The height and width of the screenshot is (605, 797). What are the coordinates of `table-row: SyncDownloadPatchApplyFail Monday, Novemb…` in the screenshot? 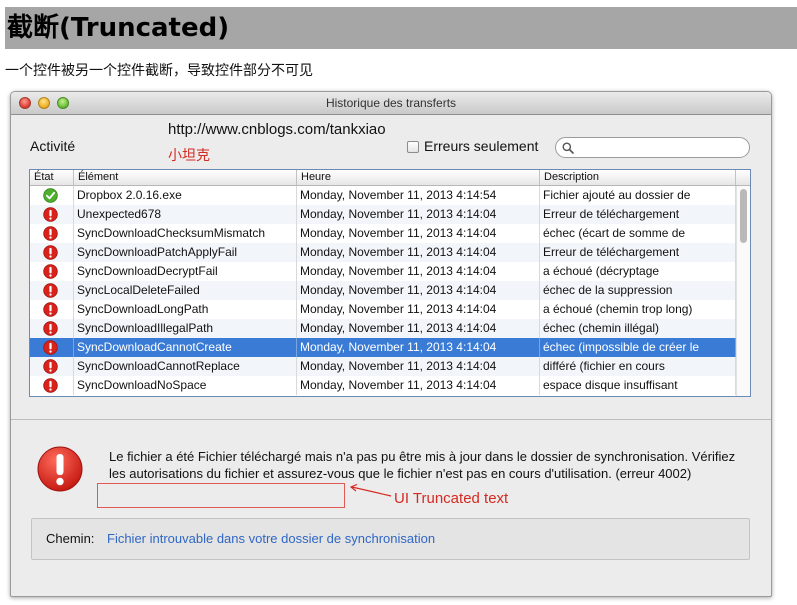 It's located at (383, 252).